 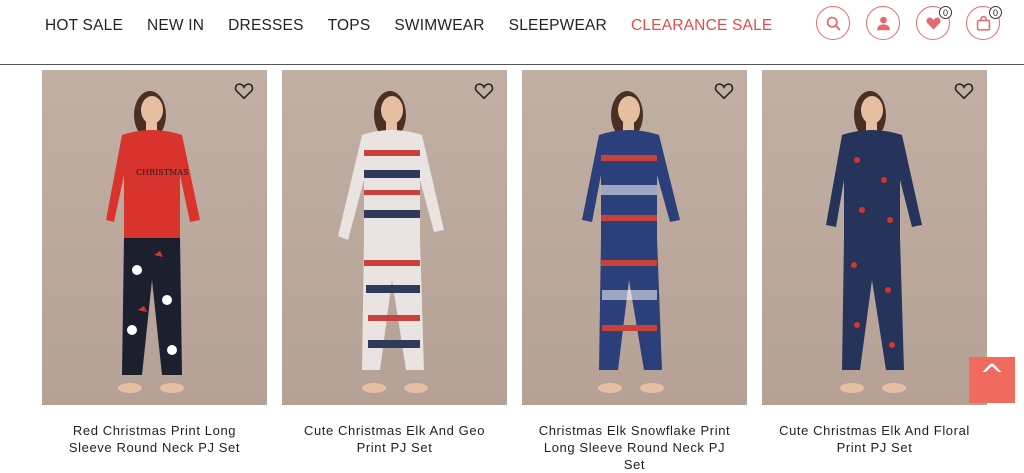 What do you see at coordinates (909, 23) in the screenshot?
I see `header-icons: 0 0` at bounding box center [909, 23].